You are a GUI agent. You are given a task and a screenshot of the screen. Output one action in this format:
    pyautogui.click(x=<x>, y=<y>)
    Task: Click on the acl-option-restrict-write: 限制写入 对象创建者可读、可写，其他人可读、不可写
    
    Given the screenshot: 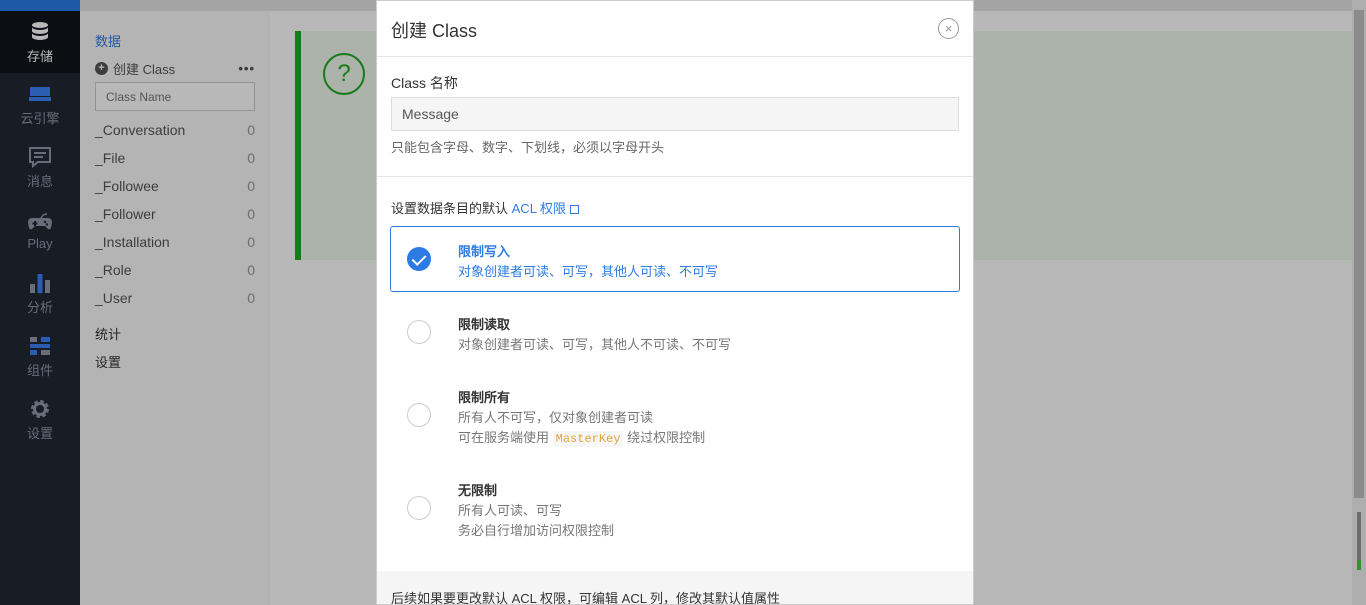 What is the action you would take?
    pyautogui.click(x=675, y=259)
    